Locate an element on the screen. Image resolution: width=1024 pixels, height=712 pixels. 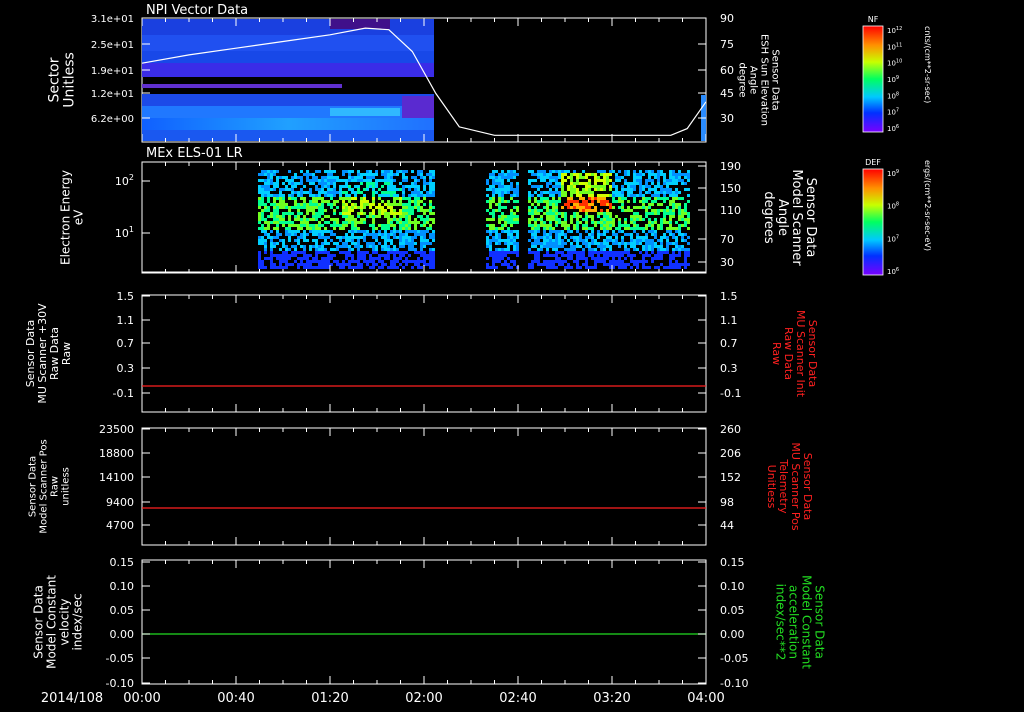
els-title: MEx ELS-01 LR is located at coordinates (194, 153).